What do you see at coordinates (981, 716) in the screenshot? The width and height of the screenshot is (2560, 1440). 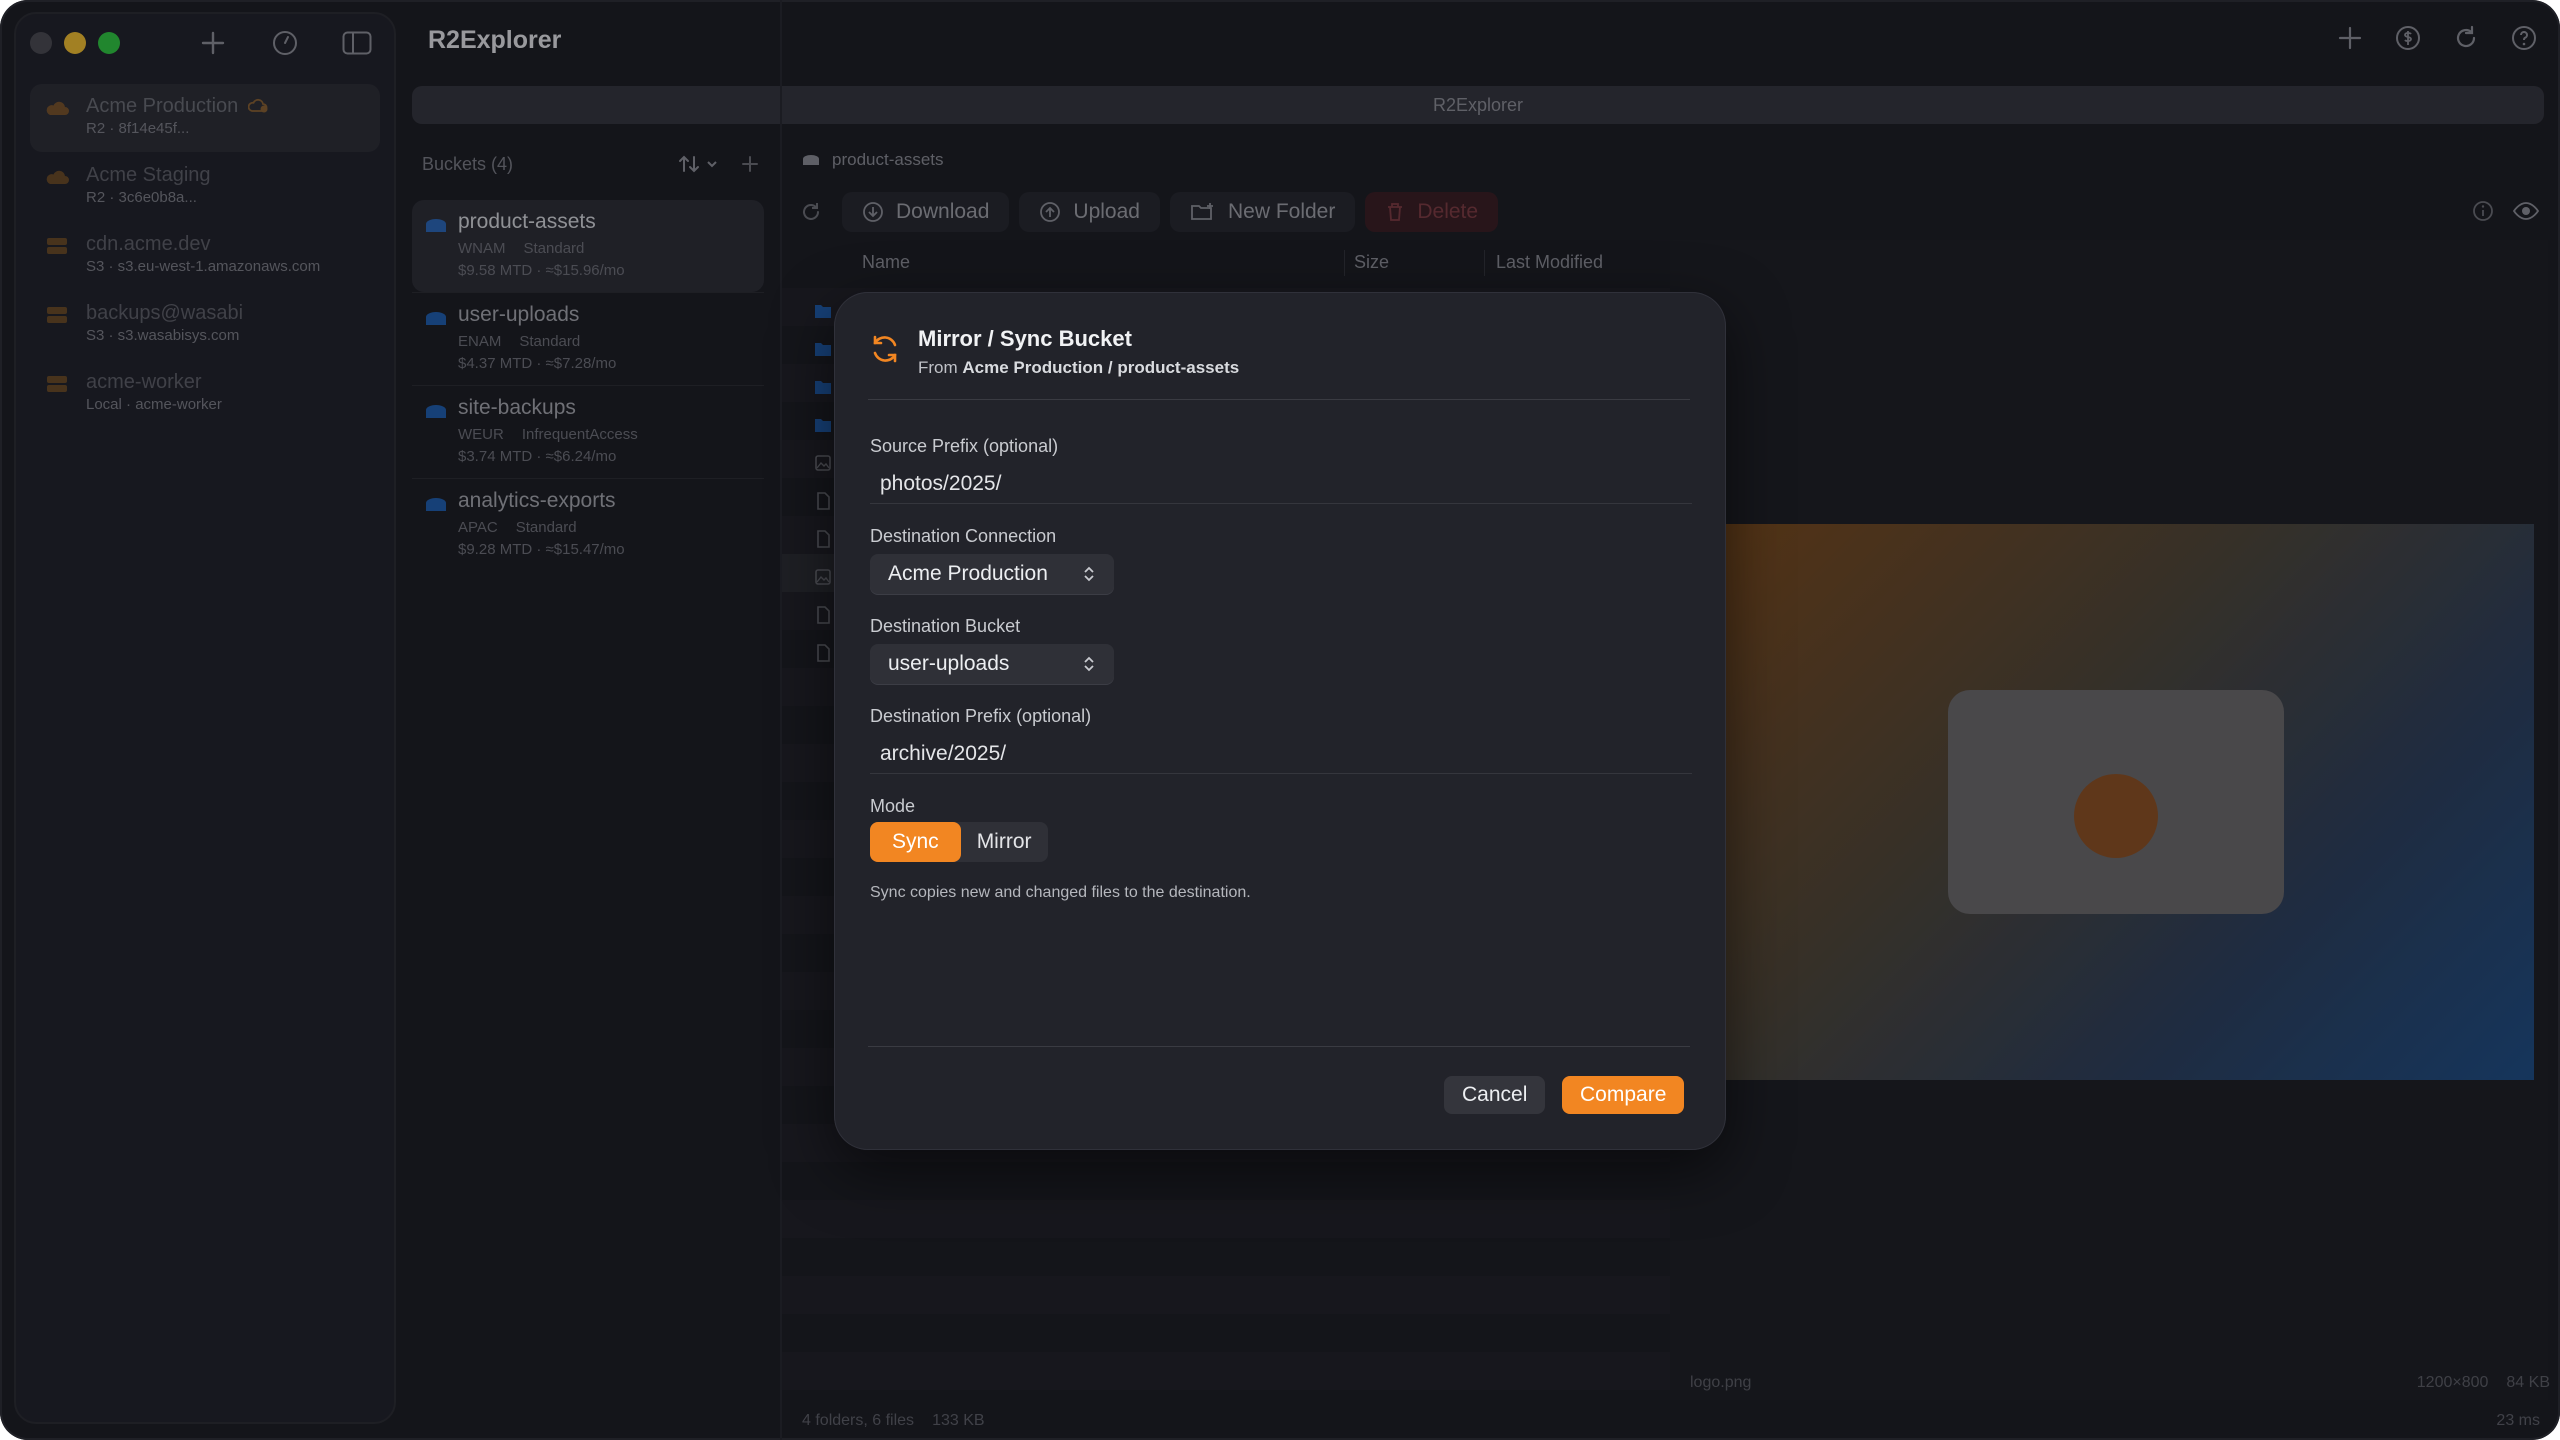 I see `destination-prefix-label: Destination Prefix (optional)` at bounding box center [981, 716].